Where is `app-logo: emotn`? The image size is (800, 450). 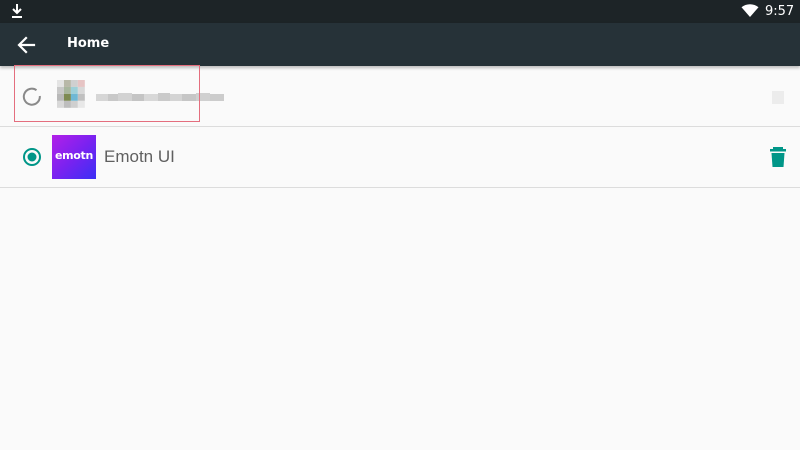 app-logo: emotn is located at coordinates (74, 157).